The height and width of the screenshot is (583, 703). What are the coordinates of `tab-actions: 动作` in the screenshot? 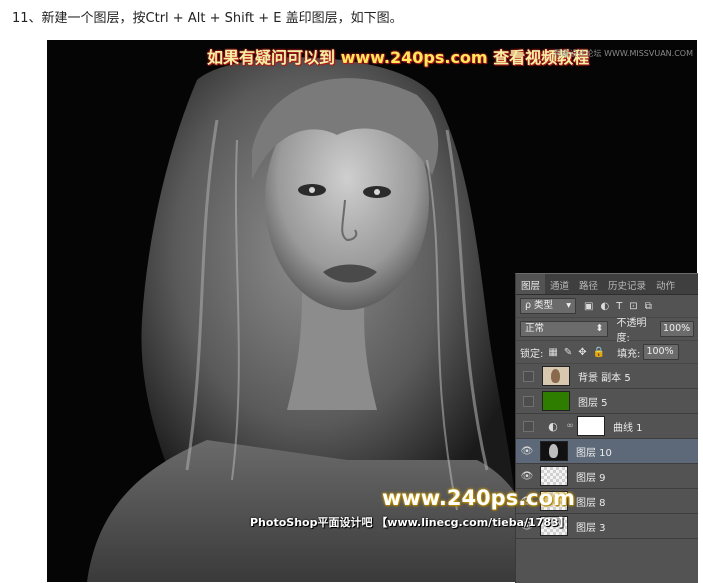 It's located at (665, 284).